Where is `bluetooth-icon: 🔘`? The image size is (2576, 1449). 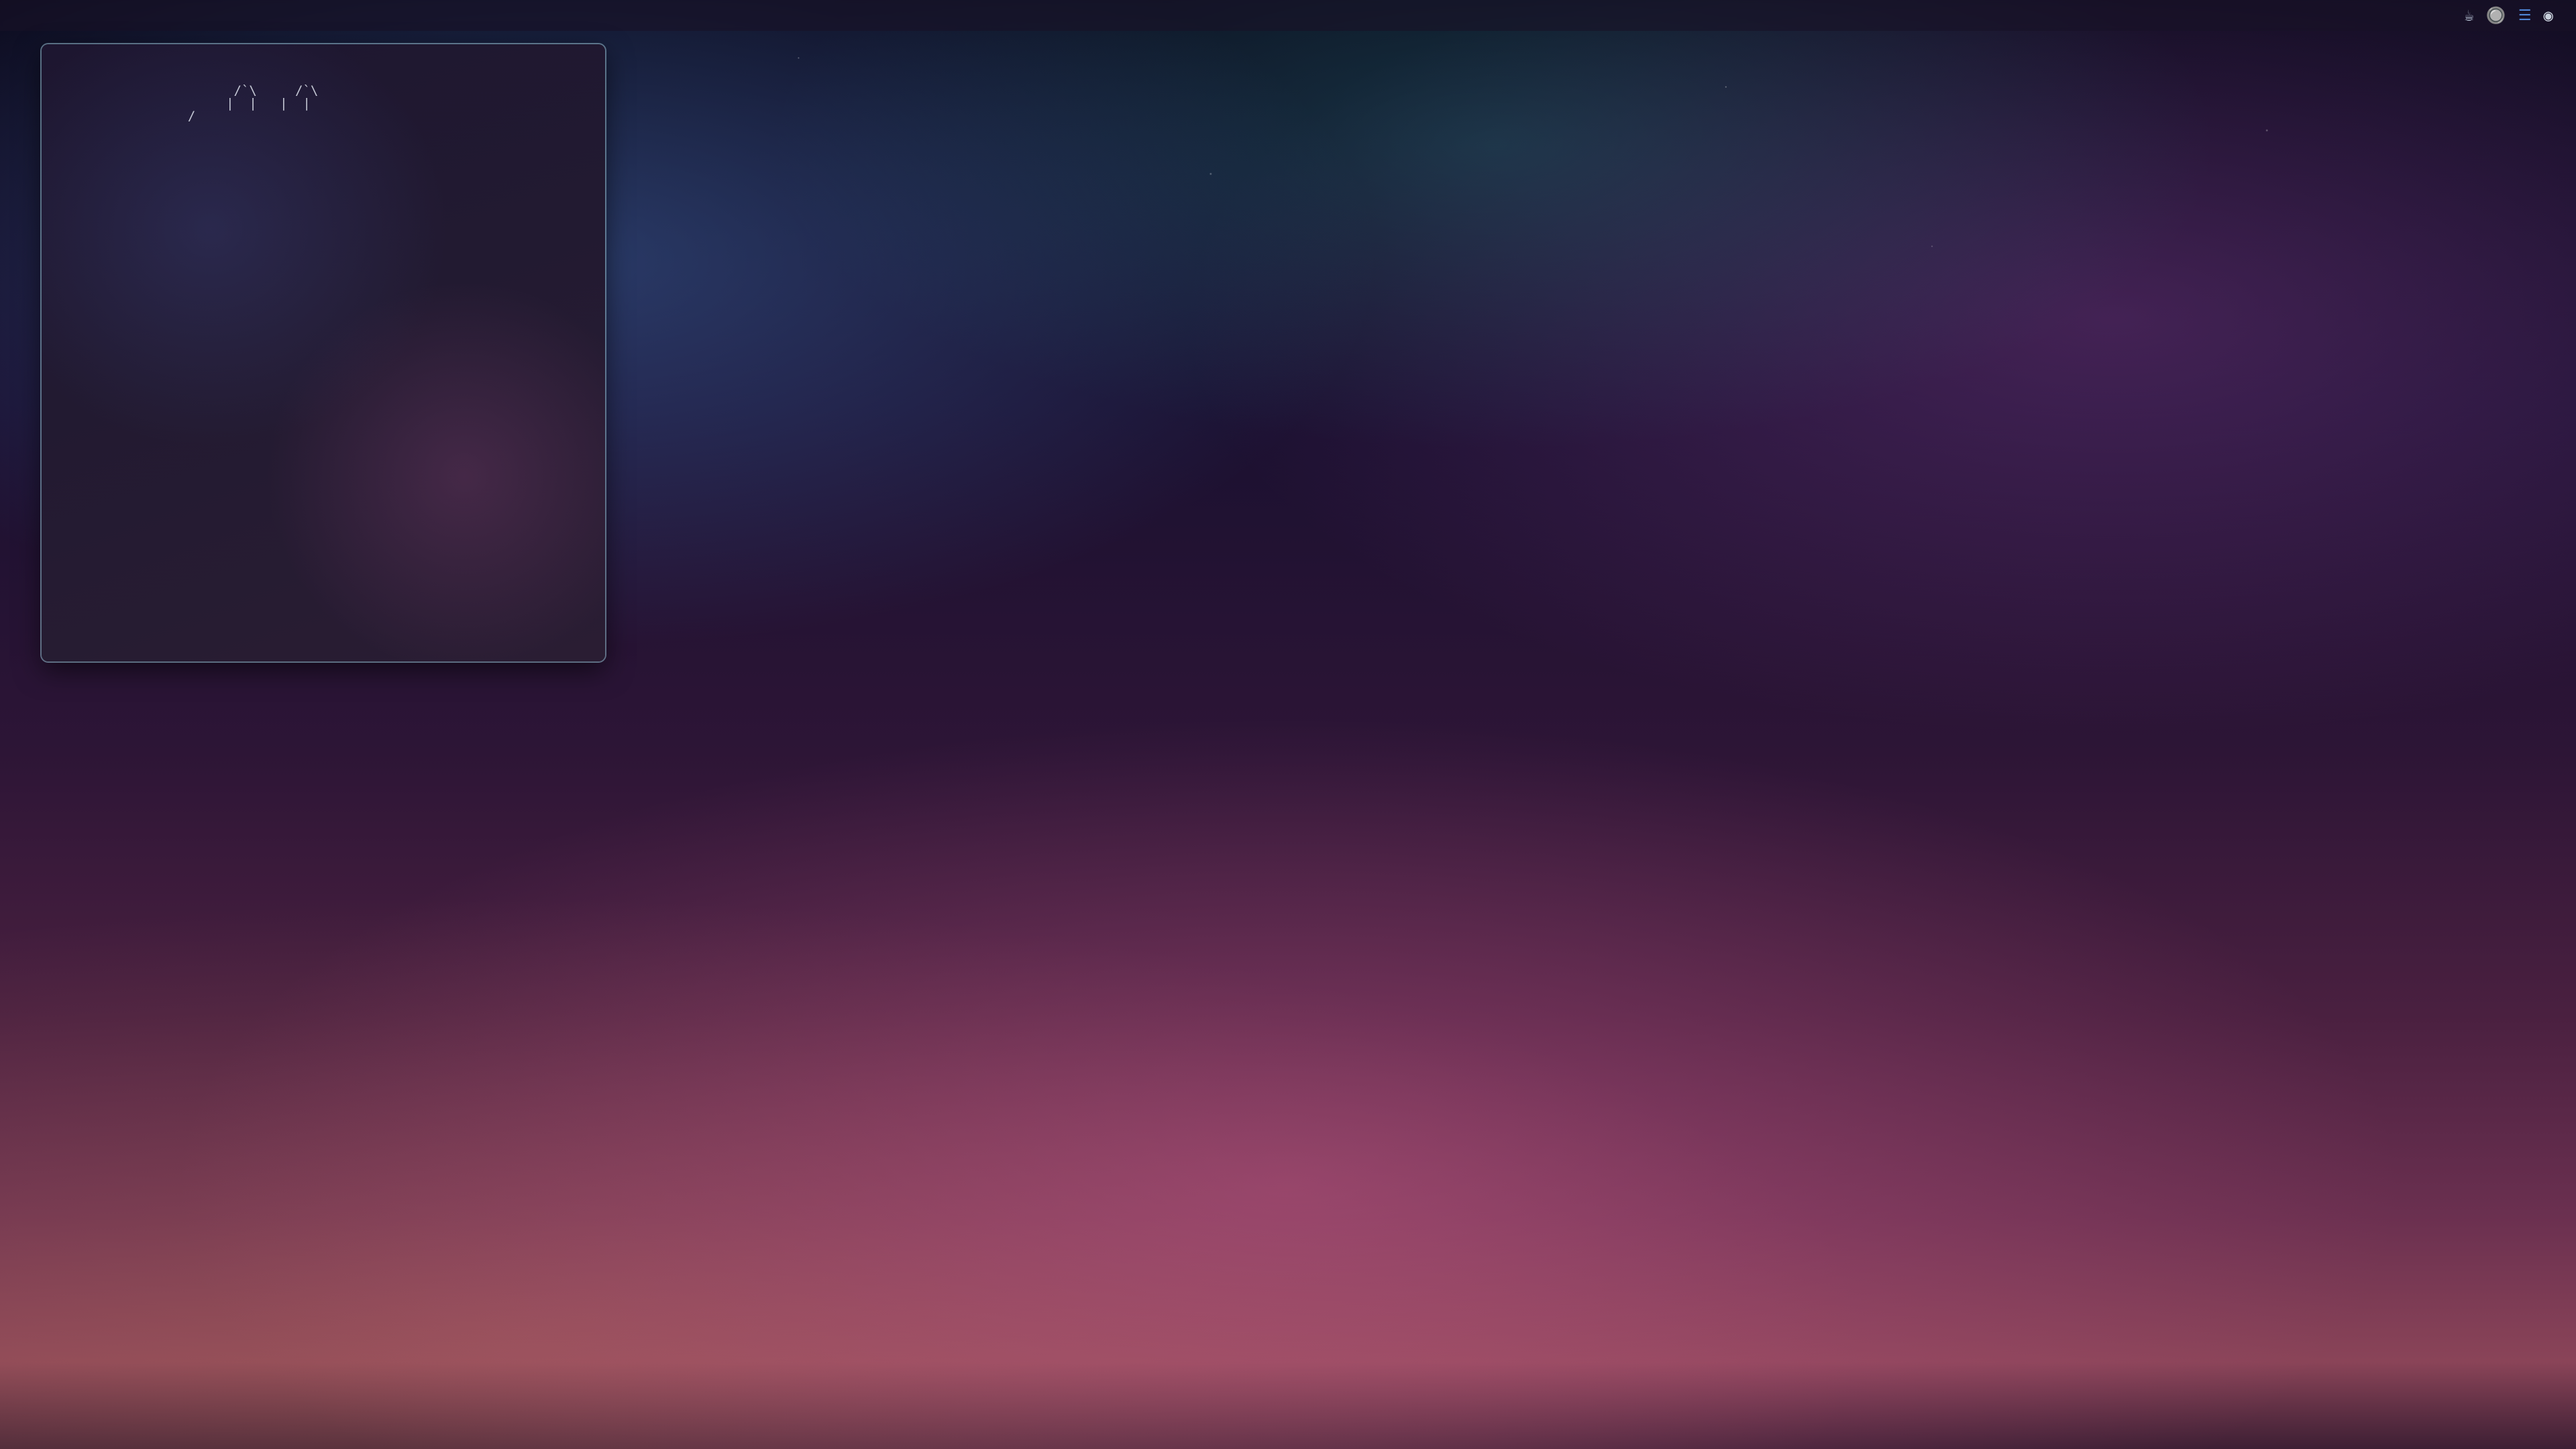 bluetooth-icon: 🔘 is located at coordinates (2496, 15).